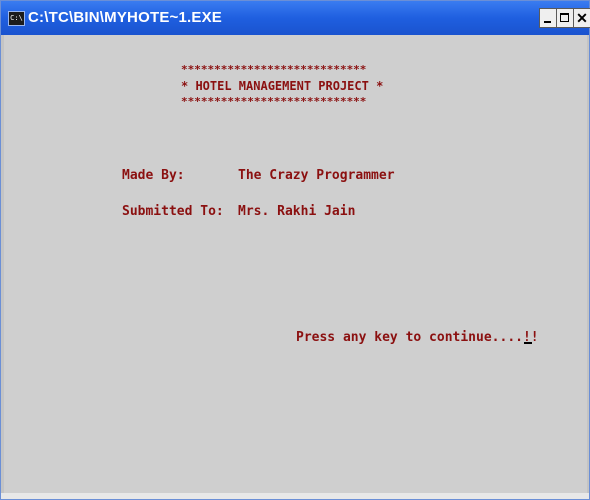 This screenshot has width=590, height=500. Describe the element at coordinates (125, 17) in the screenshot. I see `window-title: C:\TC\BIN\MYHOTE~1.EXE` at that location.